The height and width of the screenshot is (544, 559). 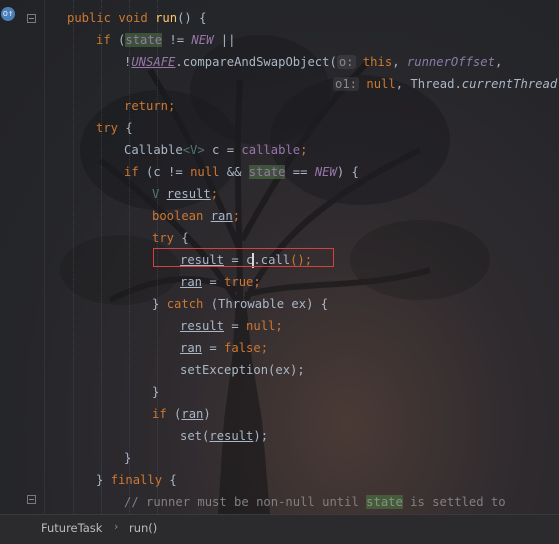 What do you see at coordinates (150, 106) in the screenshot?
I see `code-line-5: return;` at bounding box center [150, 106].